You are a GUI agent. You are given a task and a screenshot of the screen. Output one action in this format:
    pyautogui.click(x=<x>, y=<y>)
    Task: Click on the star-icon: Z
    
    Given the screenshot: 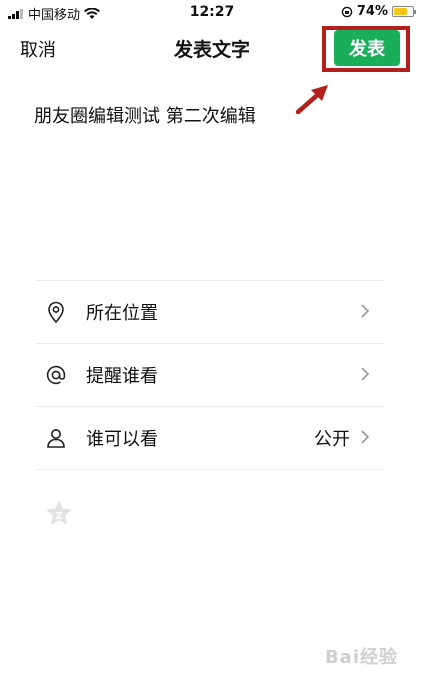 What is the action you would take?
    pyautogui.click(x=59, y=513)
    